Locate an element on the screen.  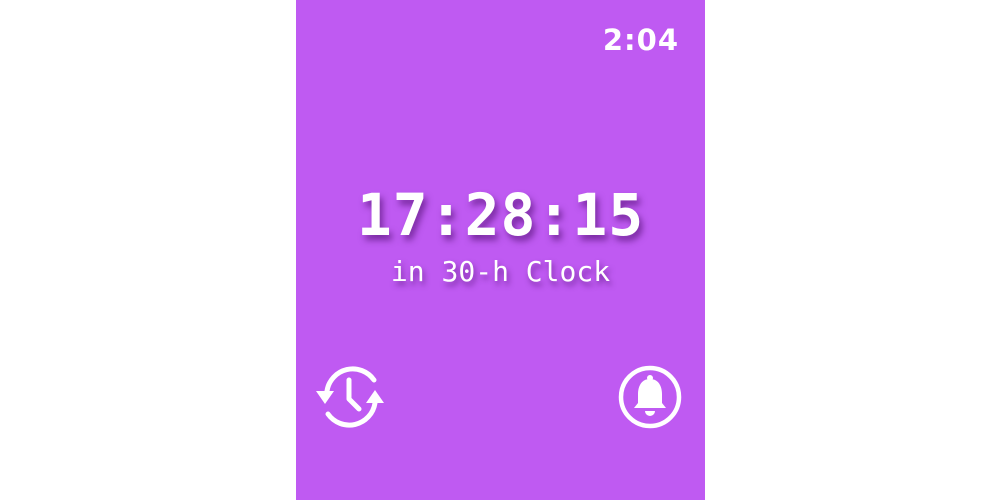
clock-subtitle: in 30-h Clock is located at coordinates (500, 271).